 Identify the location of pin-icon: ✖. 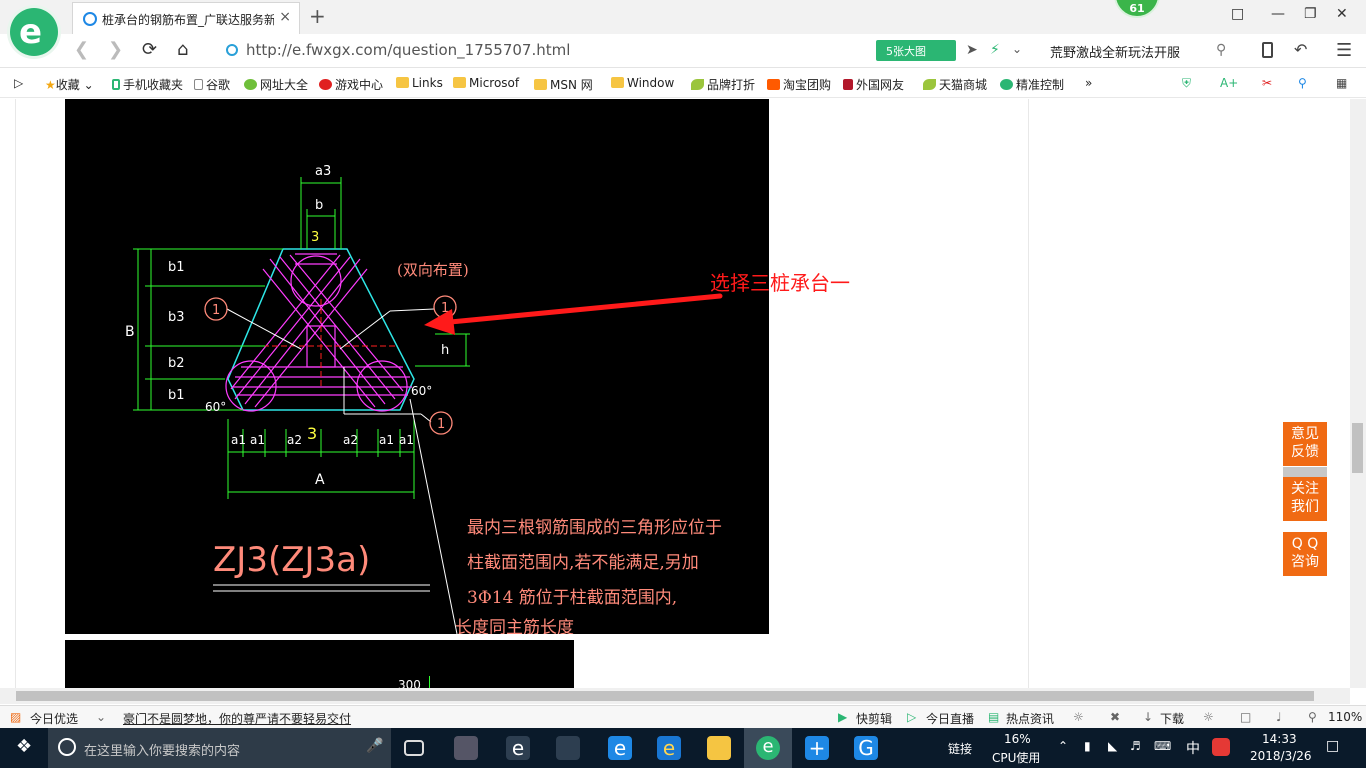
(1115, 717).